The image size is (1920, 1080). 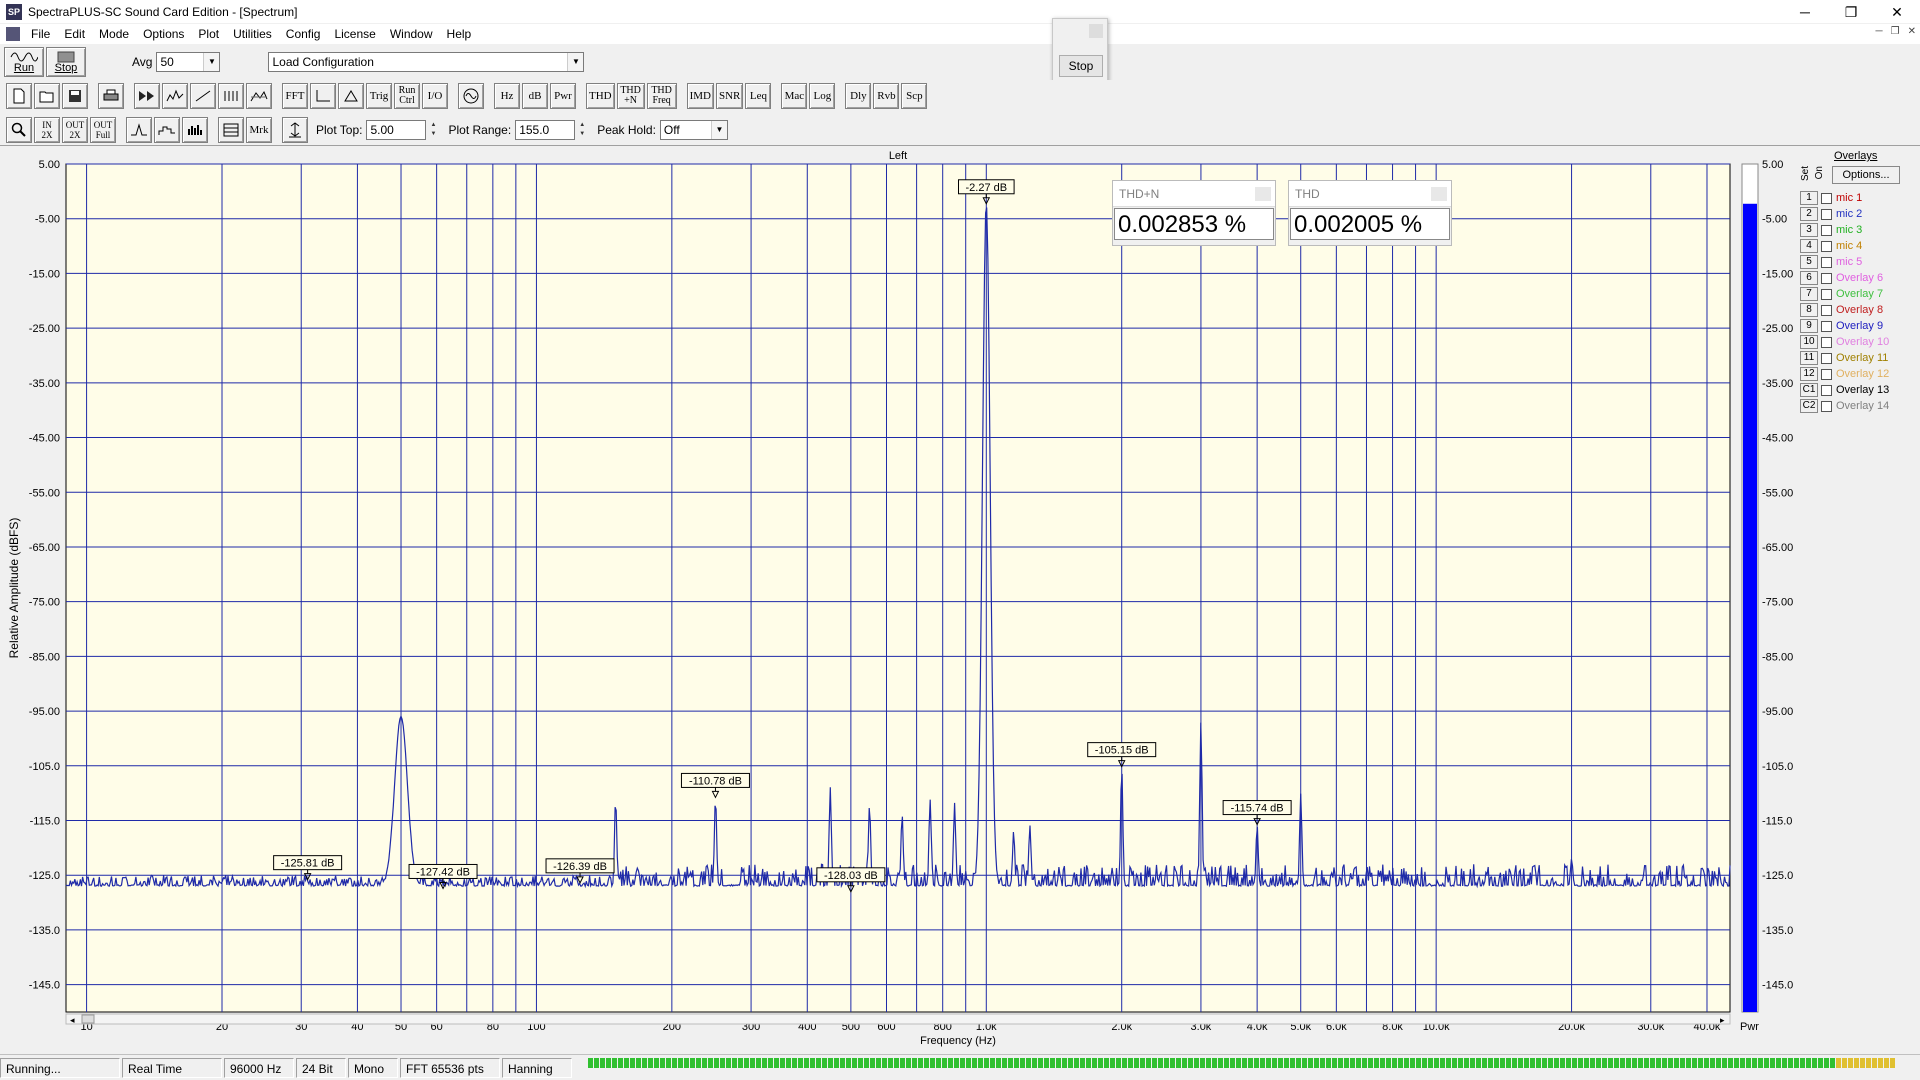 I want to click on overlay-row: 4 mic 4, so click(x=1831, y=246).